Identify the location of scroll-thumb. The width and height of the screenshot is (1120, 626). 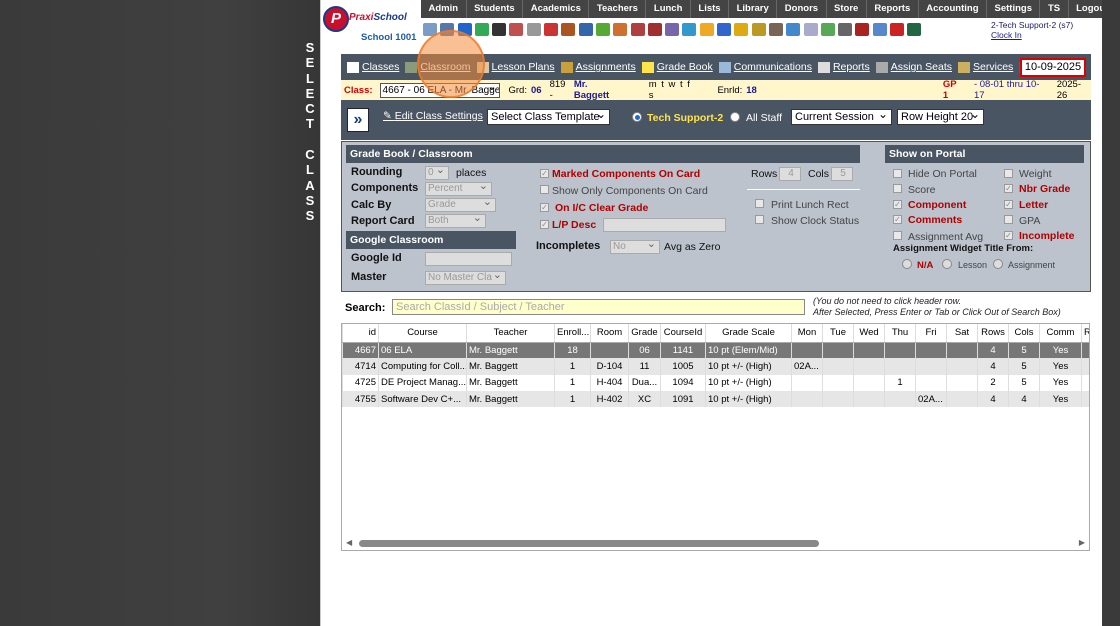
(589, 543).